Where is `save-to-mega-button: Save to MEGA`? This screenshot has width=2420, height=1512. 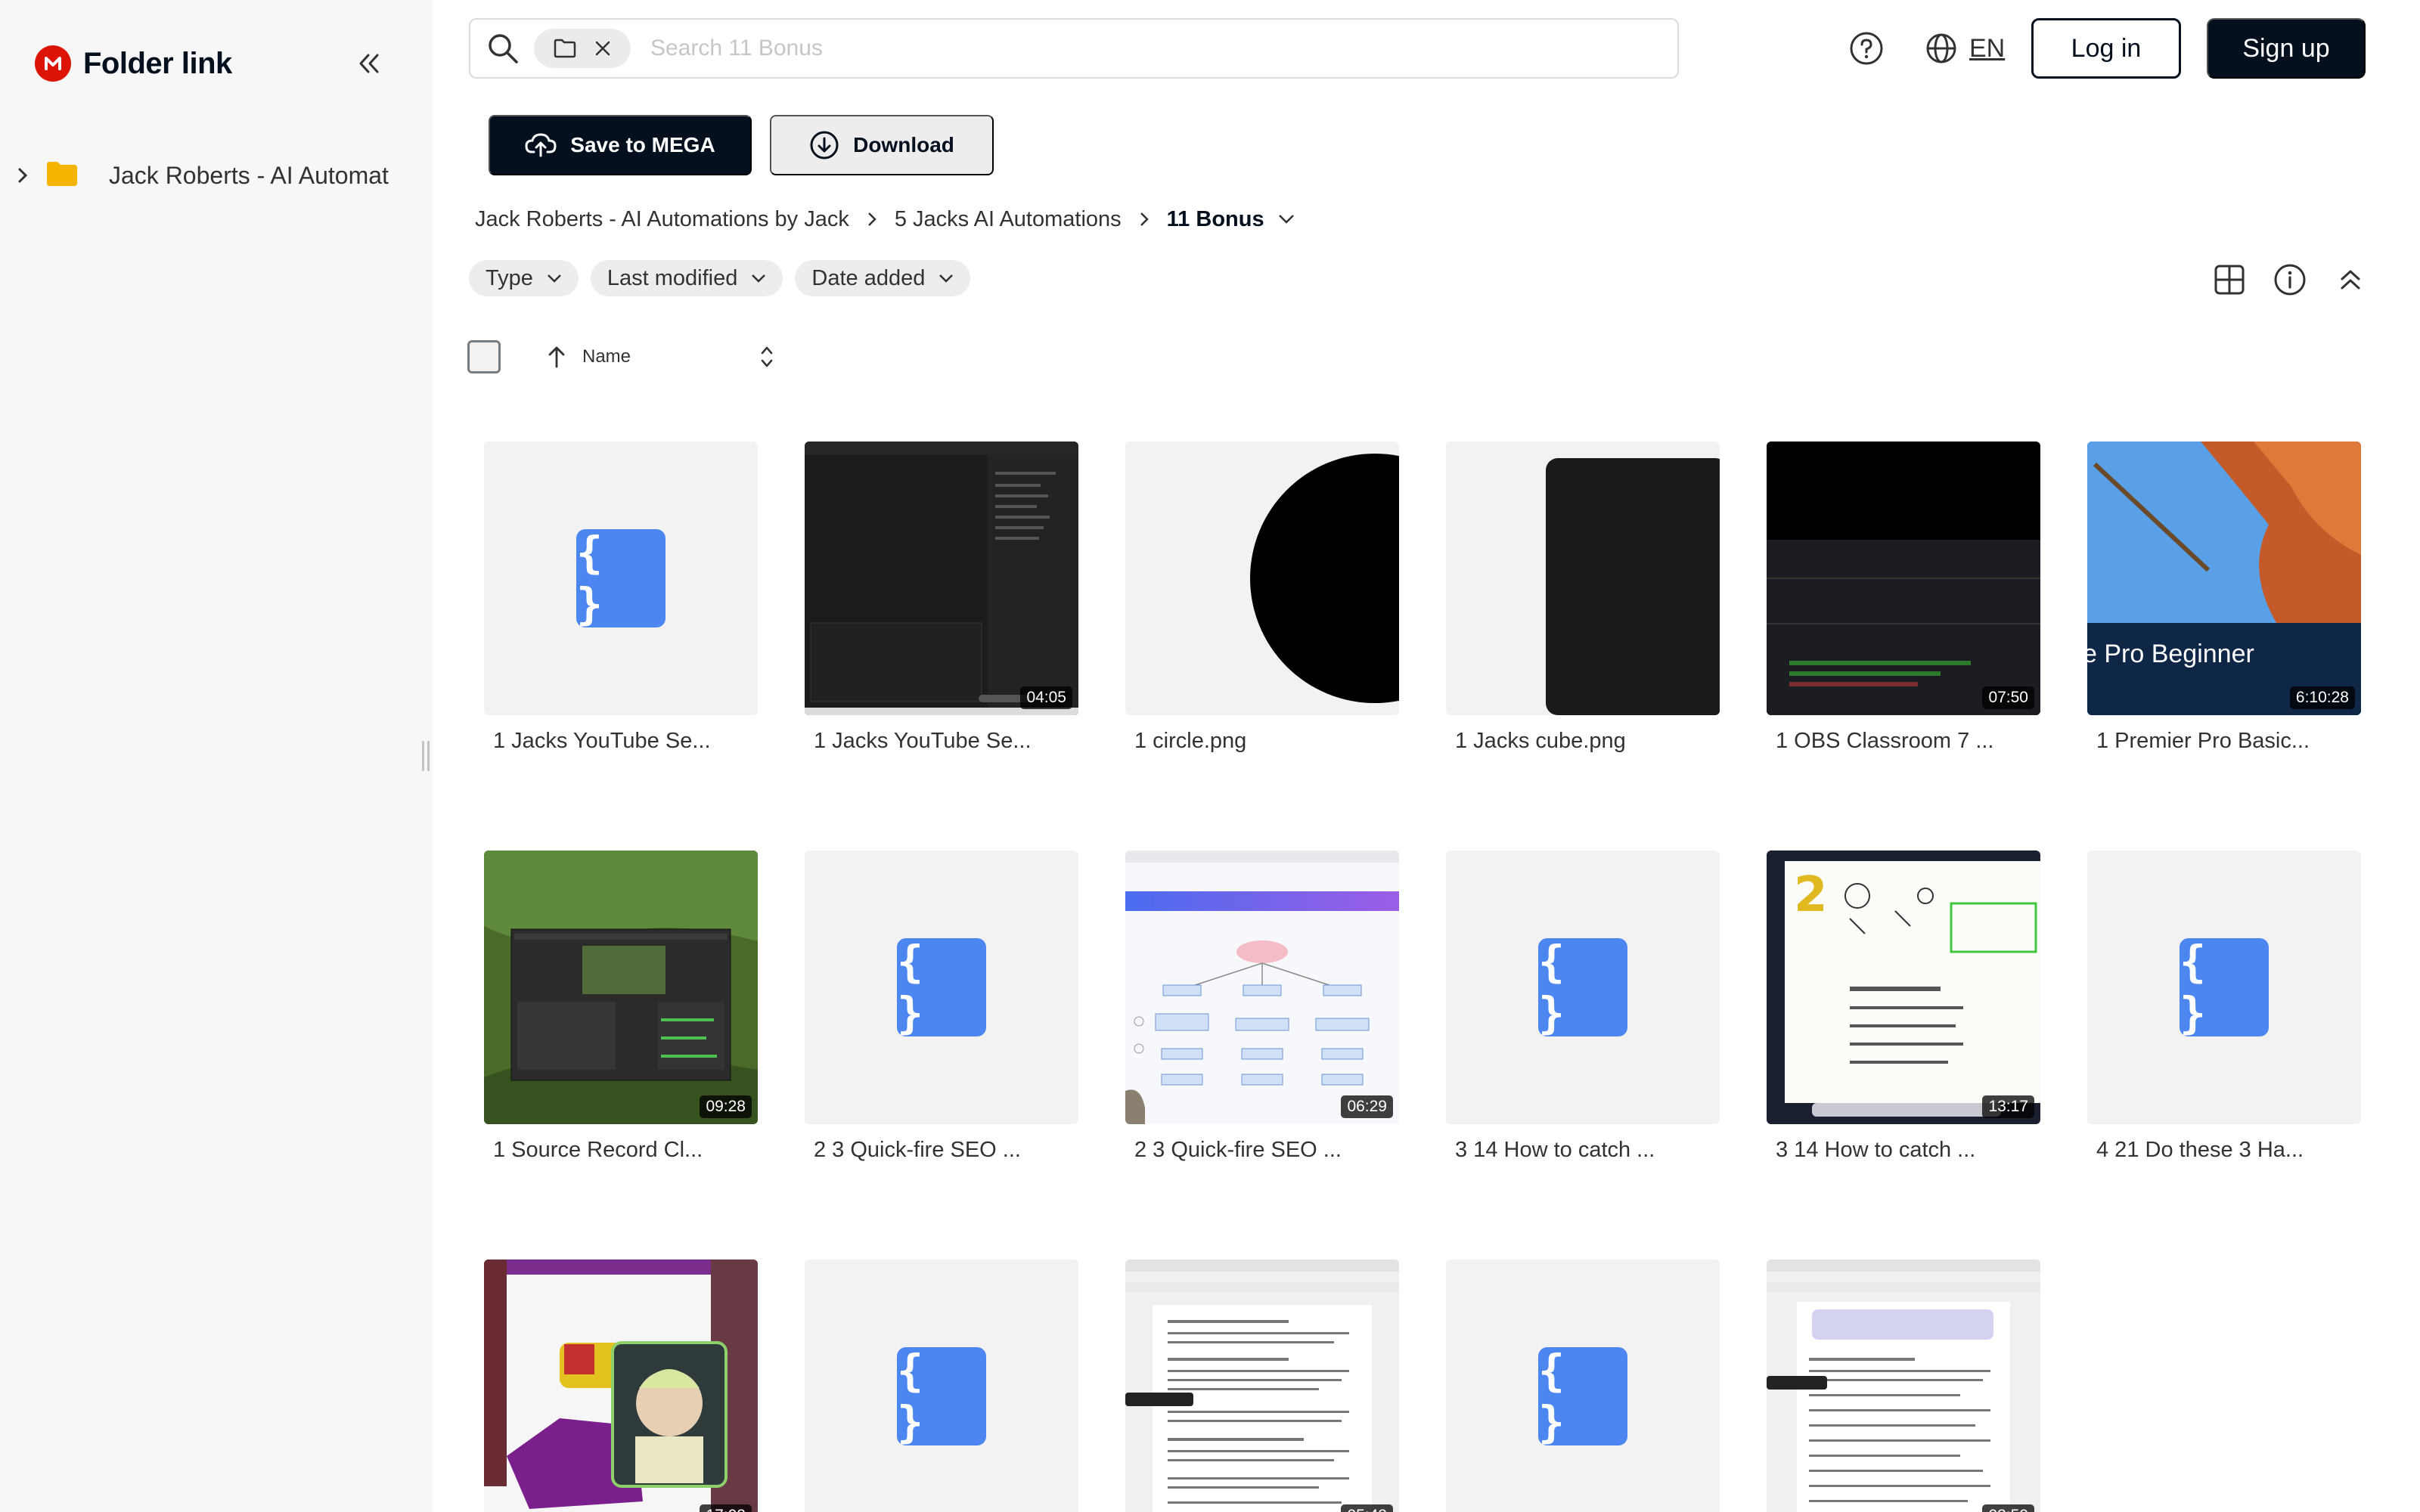
save-to-mega-button: Save to MEGA is located at coordinates (620, 145).